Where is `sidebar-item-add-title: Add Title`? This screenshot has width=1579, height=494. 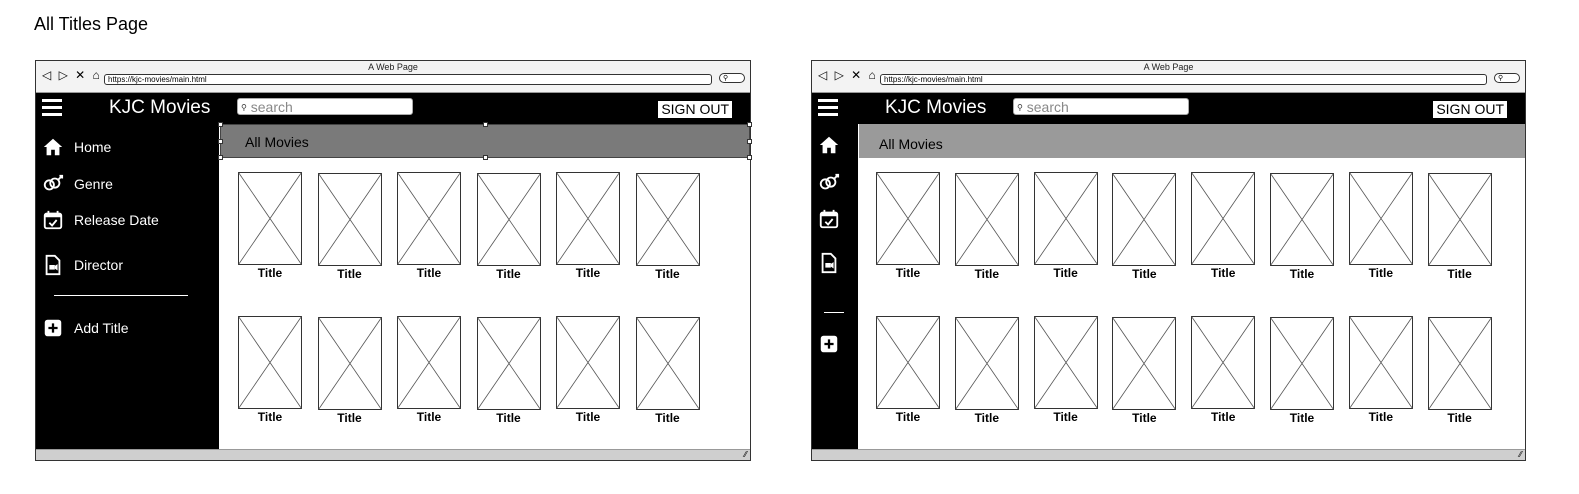
sidebar-item-add-title: Add Title is located at coordinates (85, 328).